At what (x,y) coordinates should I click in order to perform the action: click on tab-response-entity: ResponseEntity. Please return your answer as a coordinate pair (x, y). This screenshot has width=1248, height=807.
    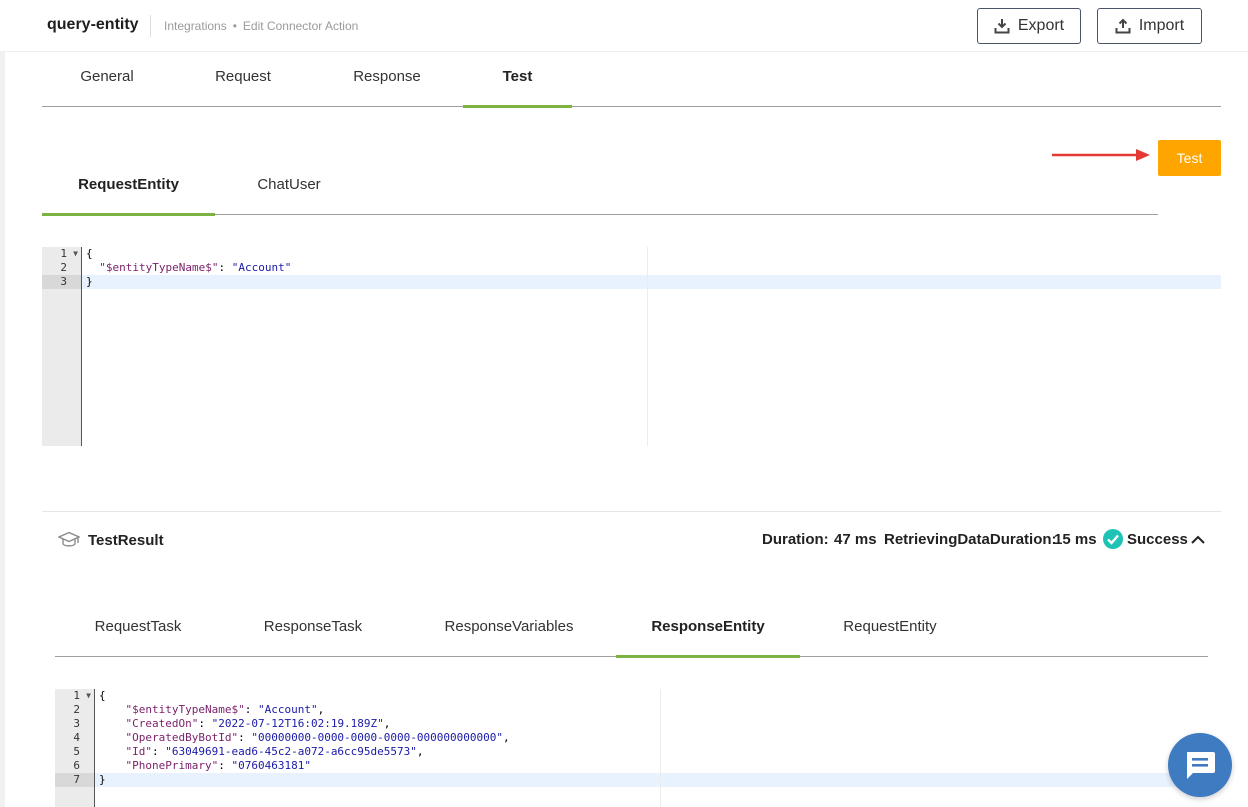
    Looking at the image, I should click on (708, 626).